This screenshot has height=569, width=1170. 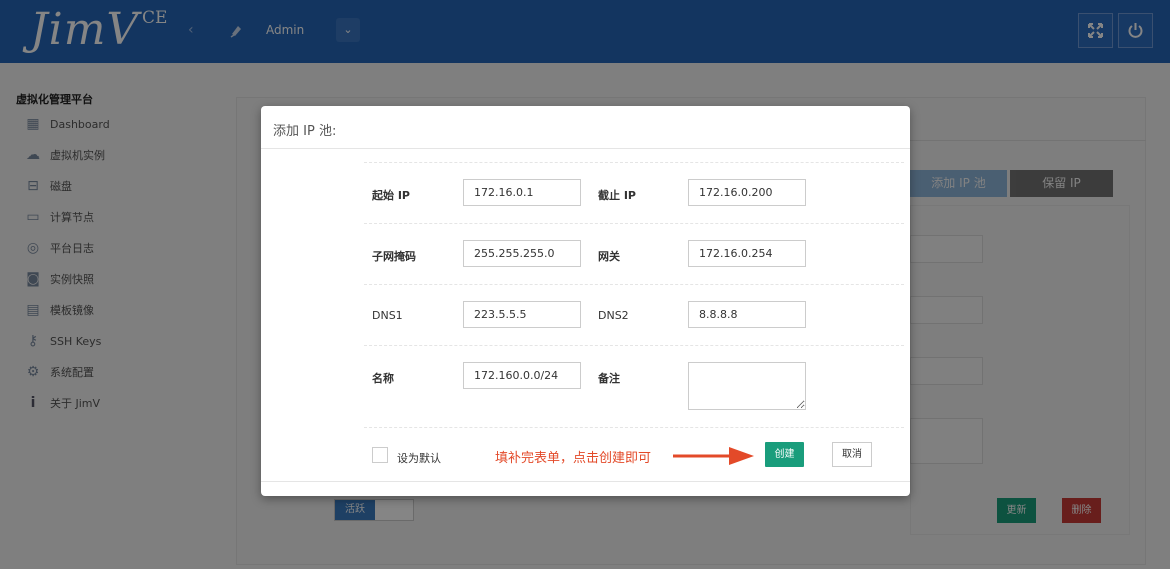 What do you see at coordinates (573, 458) in the screenshot?
I see `annotation-text: 填补完表单，点击创建即可` at bounding box center [573, 458].